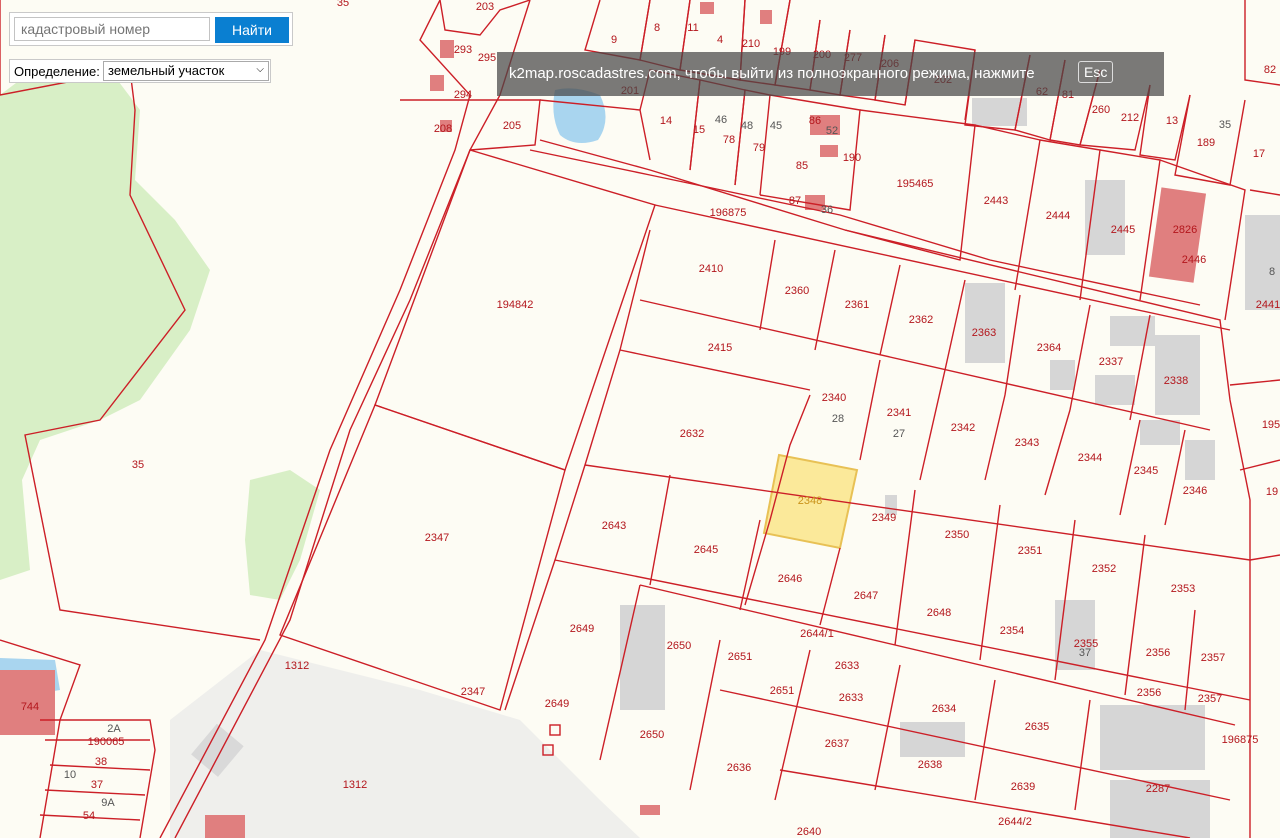 This screenshot has width=1280, height=838. What do you see at coordinates (1146, 471) in the screenshot?
I see `parcel-label: 2345` at bounding box center [1146, 471].